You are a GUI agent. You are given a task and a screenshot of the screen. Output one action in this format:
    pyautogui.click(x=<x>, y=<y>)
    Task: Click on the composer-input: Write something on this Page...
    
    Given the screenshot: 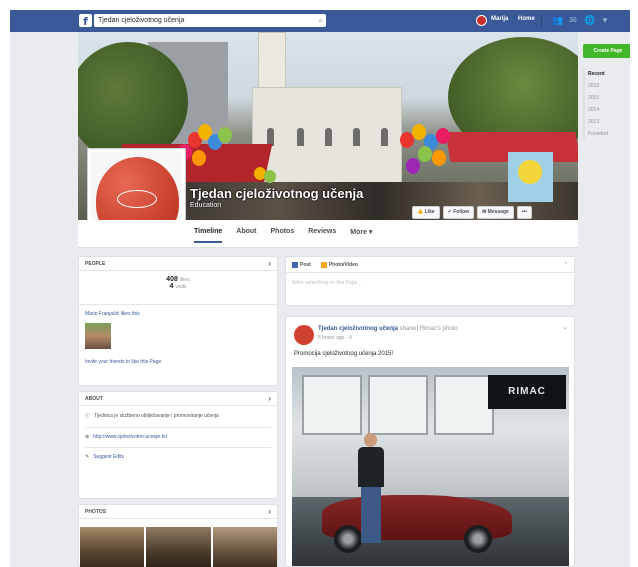 What is the action you would take?
    pyautogui.click(x=430, y=283)
    